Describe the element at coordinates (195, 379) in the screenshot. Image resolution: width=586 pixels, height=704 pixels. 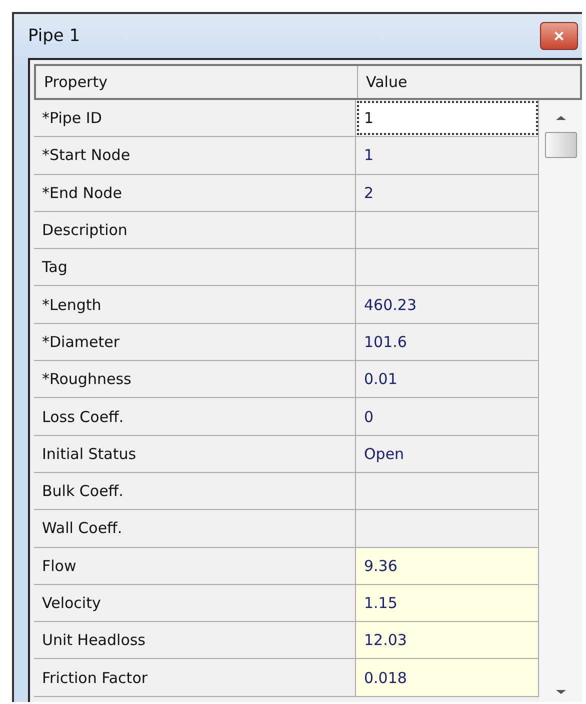
I see `property-name: *Roughness` at that location.